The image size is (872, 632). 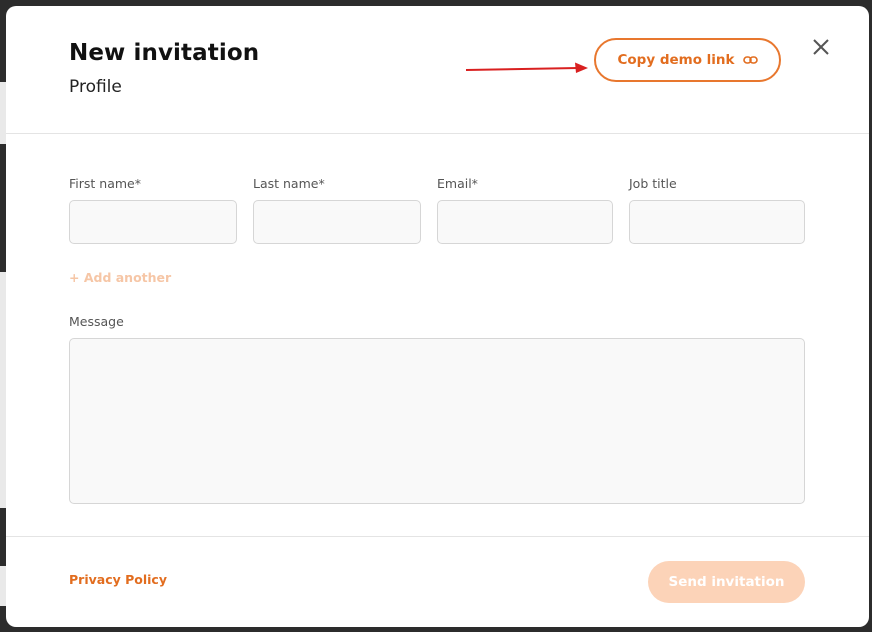 I want to click on send-invitation-button: Send invitation, so click(x=726, y=582).